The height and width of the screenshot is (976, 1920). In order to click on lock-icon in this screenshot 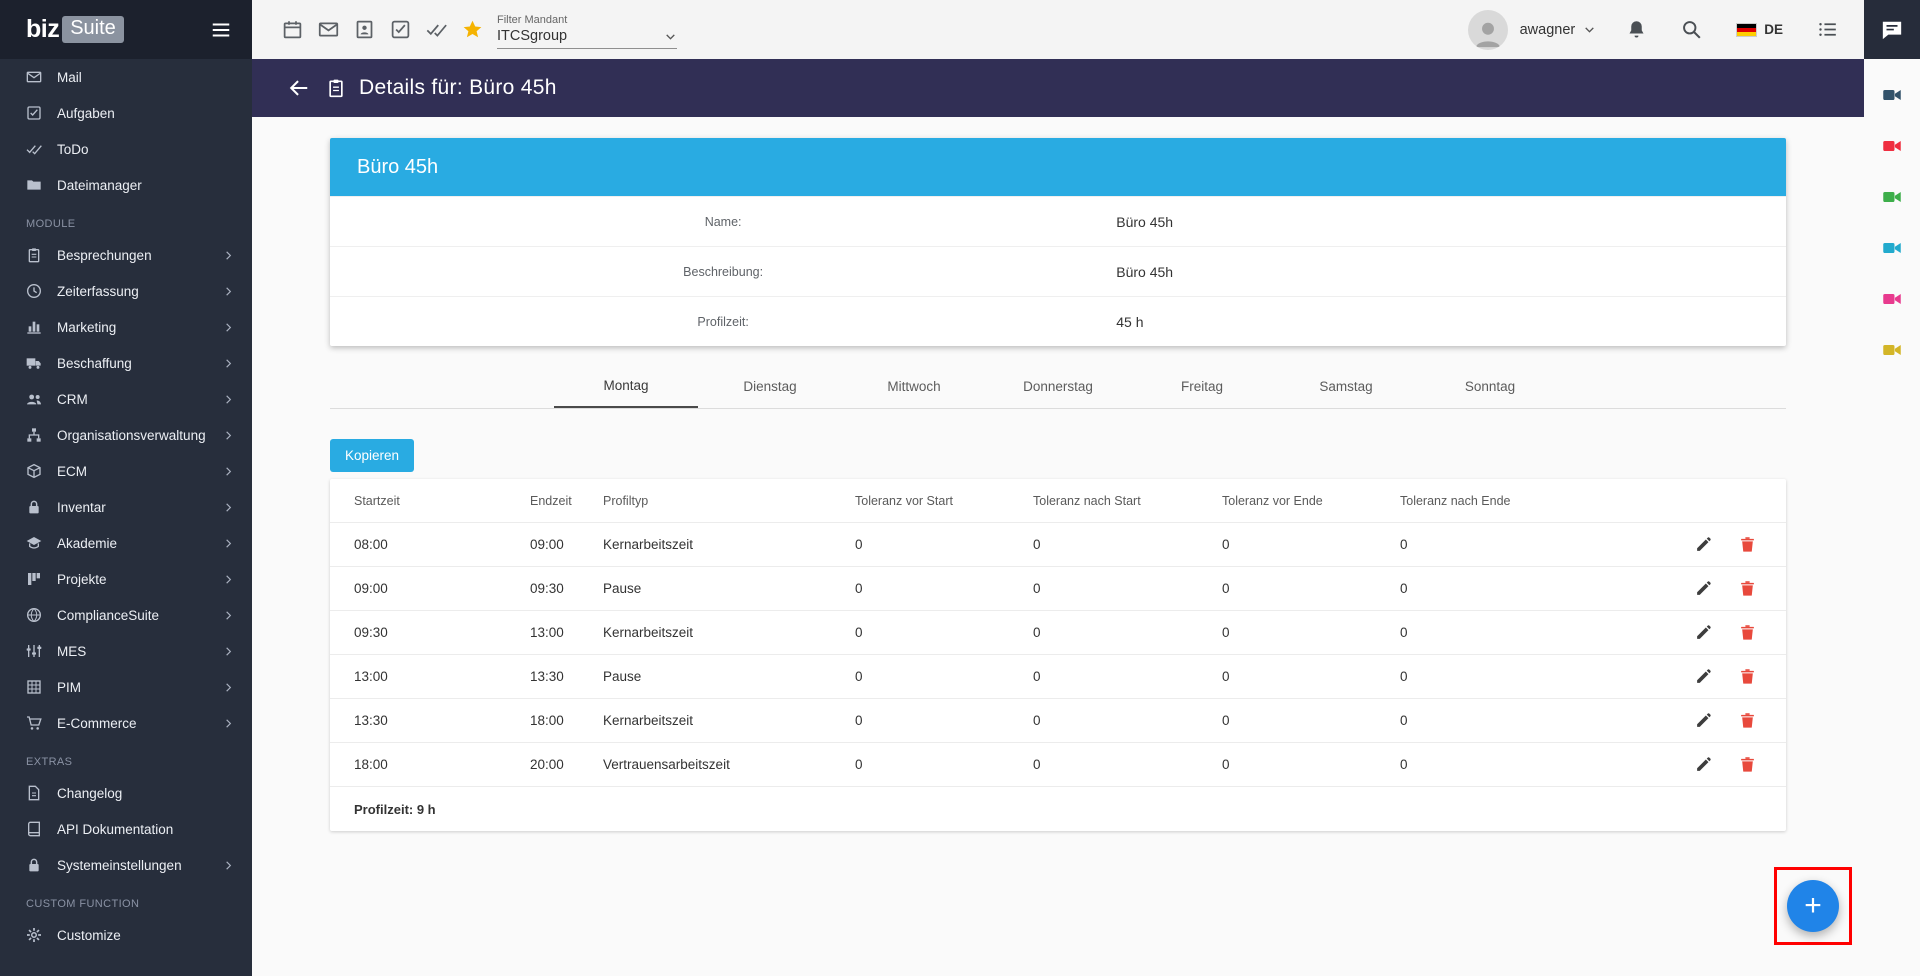, I will do `click(34, 865)`.